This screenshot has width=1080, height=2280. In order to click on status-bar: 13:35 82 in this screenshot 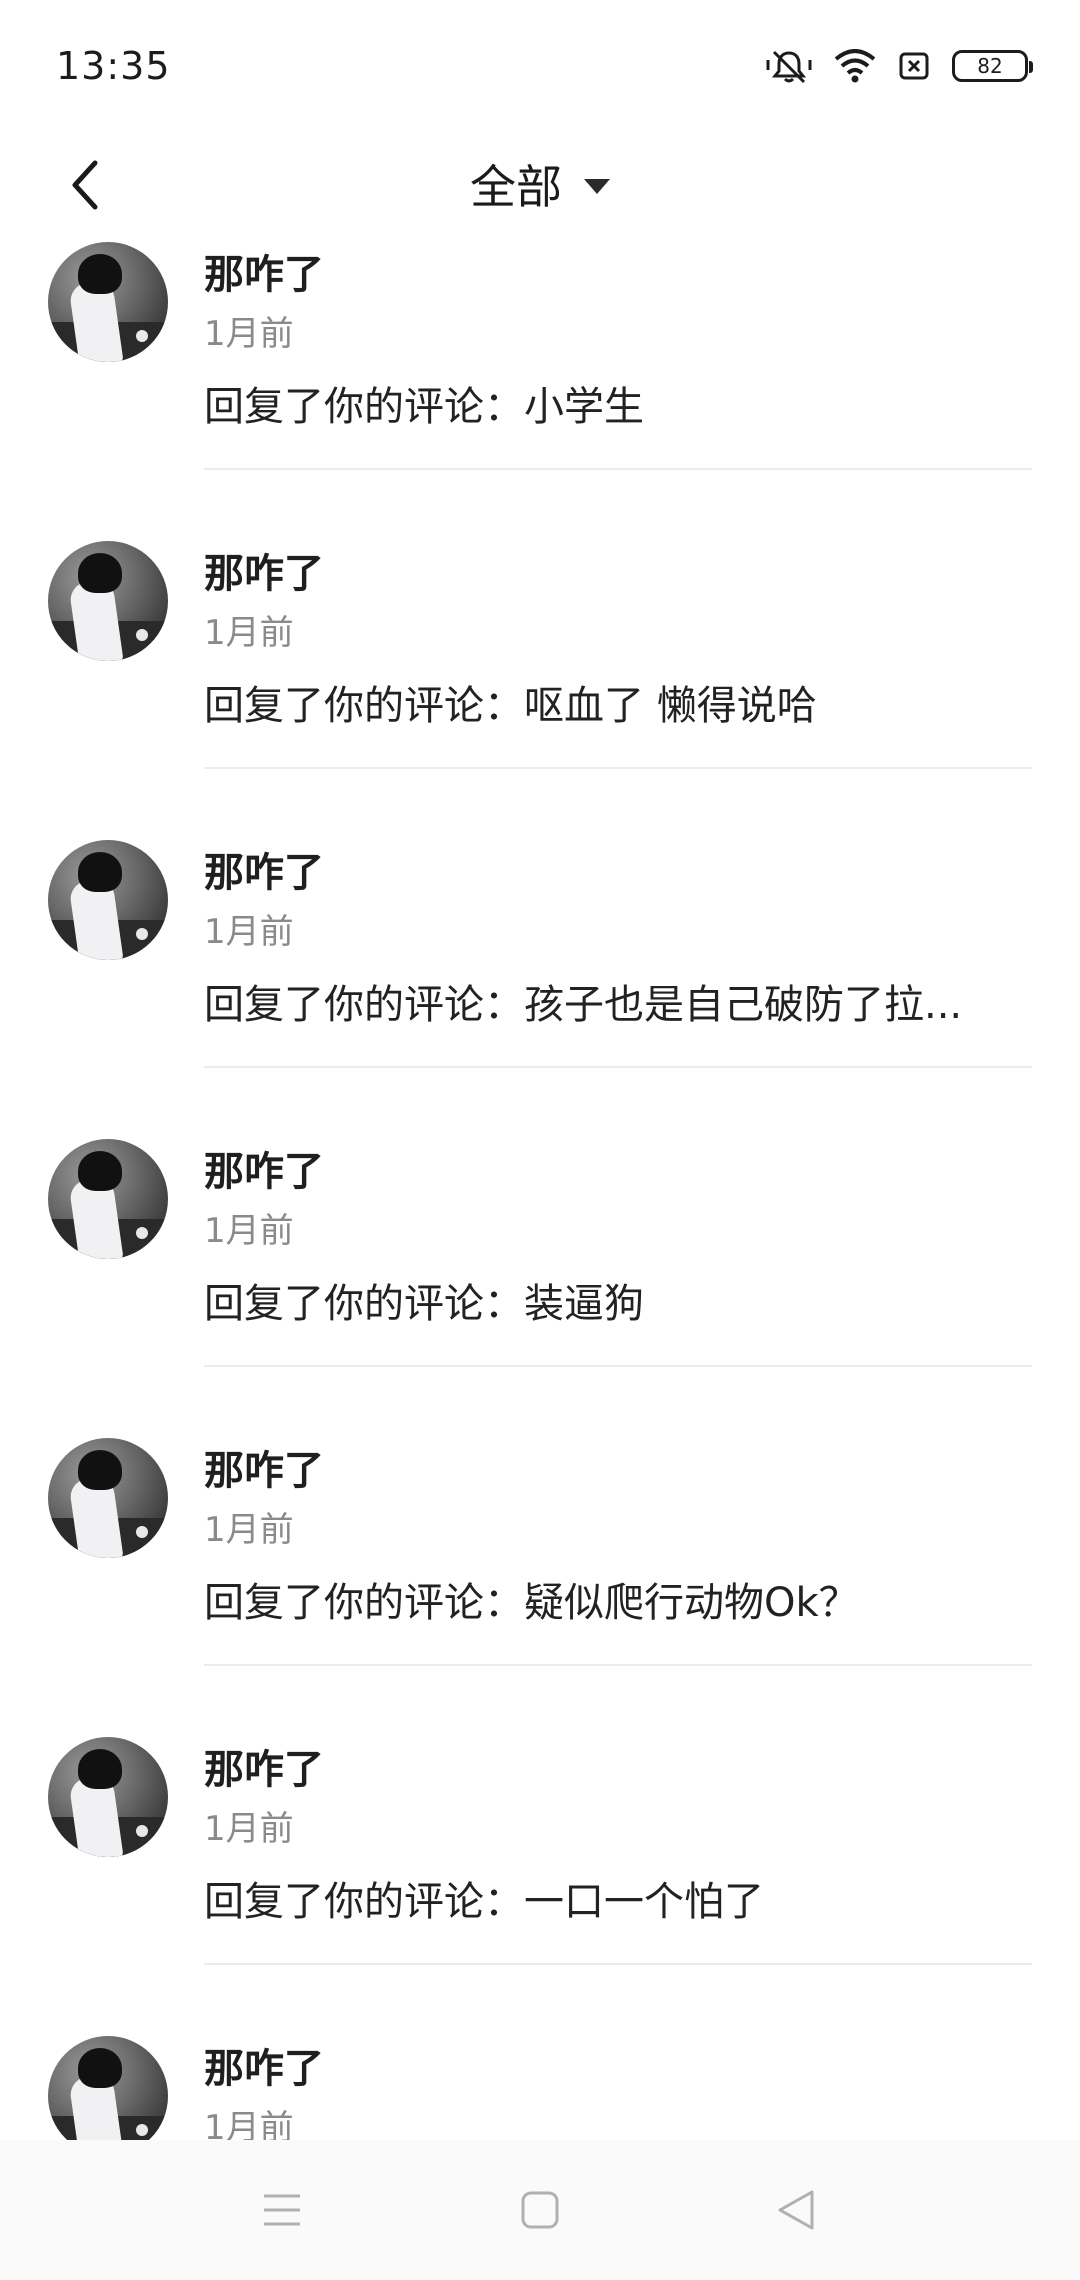, I will do `click(540, 65)`.